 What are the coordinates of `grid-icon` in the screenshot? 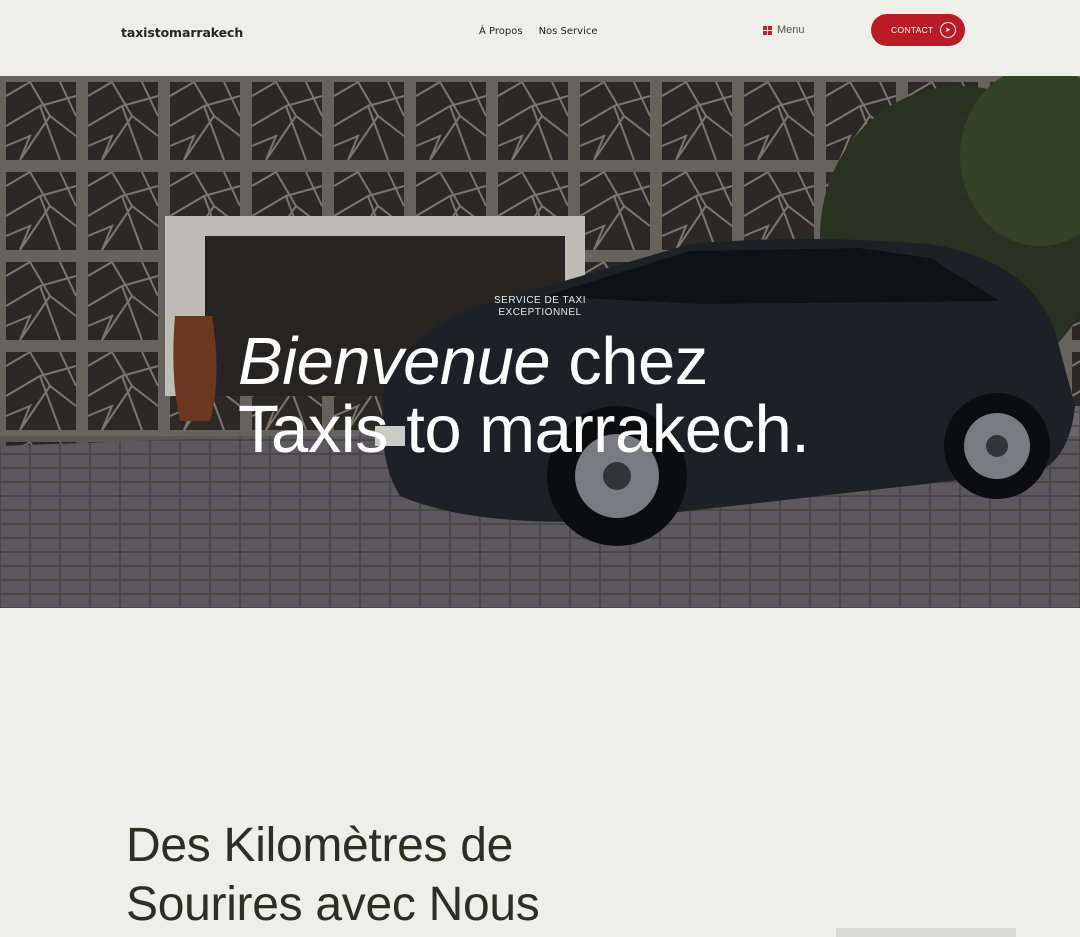 It's located at (767, 30).